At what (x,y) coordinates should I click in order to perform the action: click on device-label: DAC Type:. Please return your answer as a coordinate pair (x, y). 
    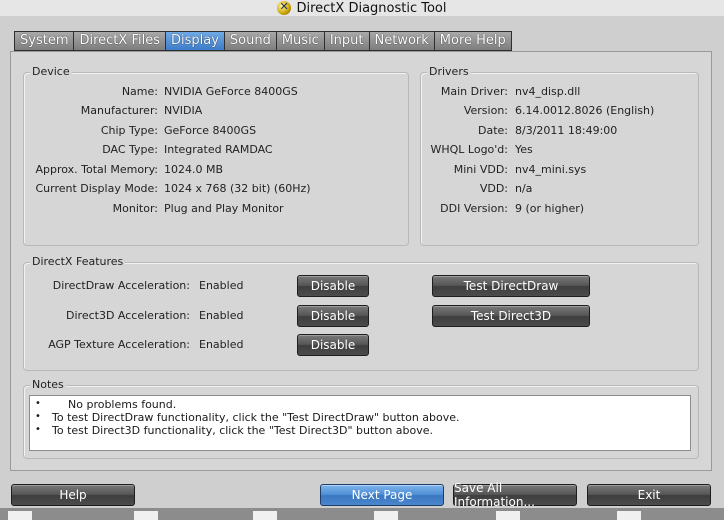
    Looking at the image, I should click on (130, 149).